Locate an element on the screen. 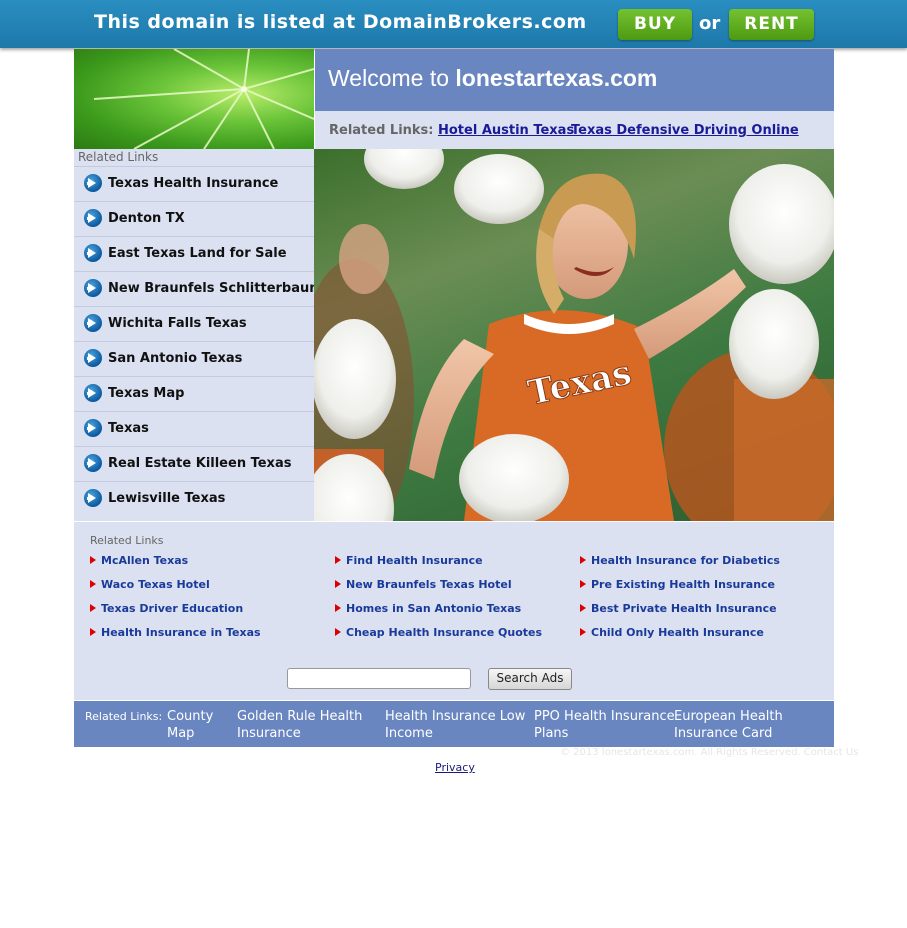 This screenshot has height=928, width=907. sidebar-item: Real Estate Killeen Texas is located at coordinates (194, 463).